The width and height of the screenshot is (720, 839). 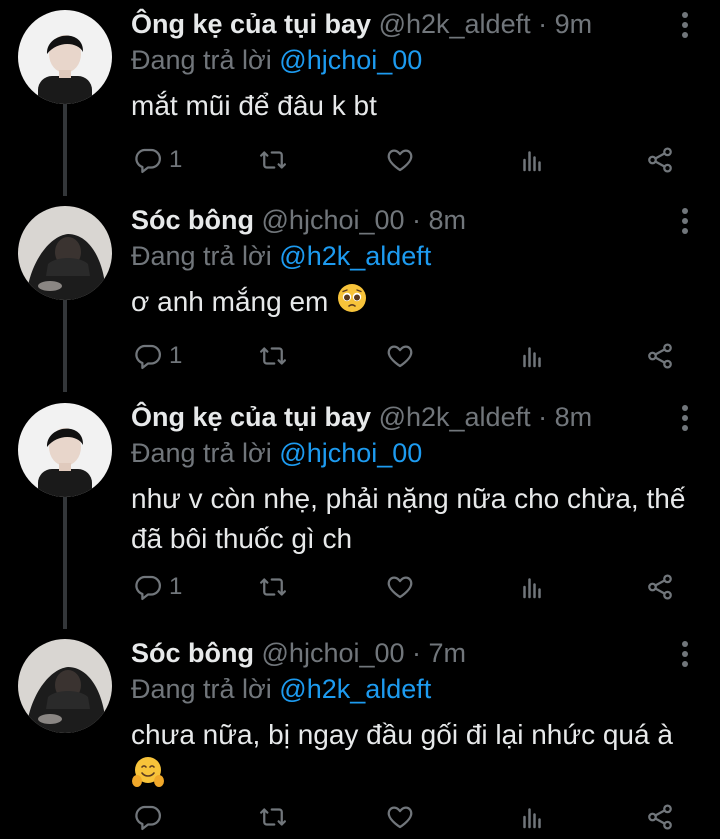 I want to click on tweet-header: Ông kẹ của tụi bay @h2k_aldeft · 9m, so click(x=361, y=24).